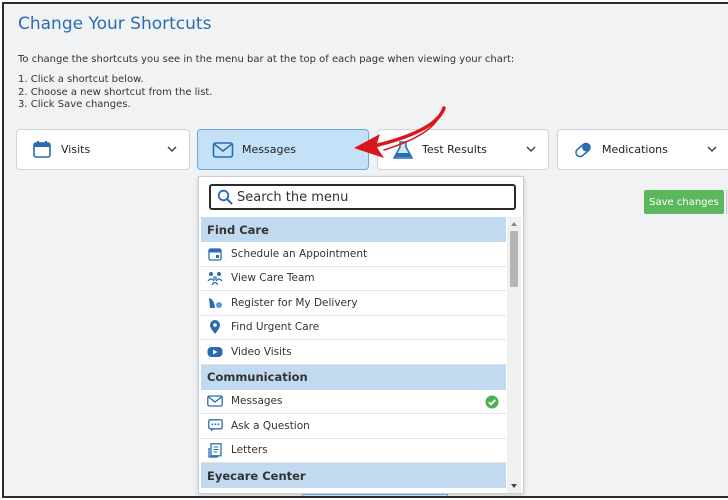 The image size is (728, 500). What do you see at coordinates (225, 197) in the screenshot?
I see `search-icon` at bounding box center [225, 197].